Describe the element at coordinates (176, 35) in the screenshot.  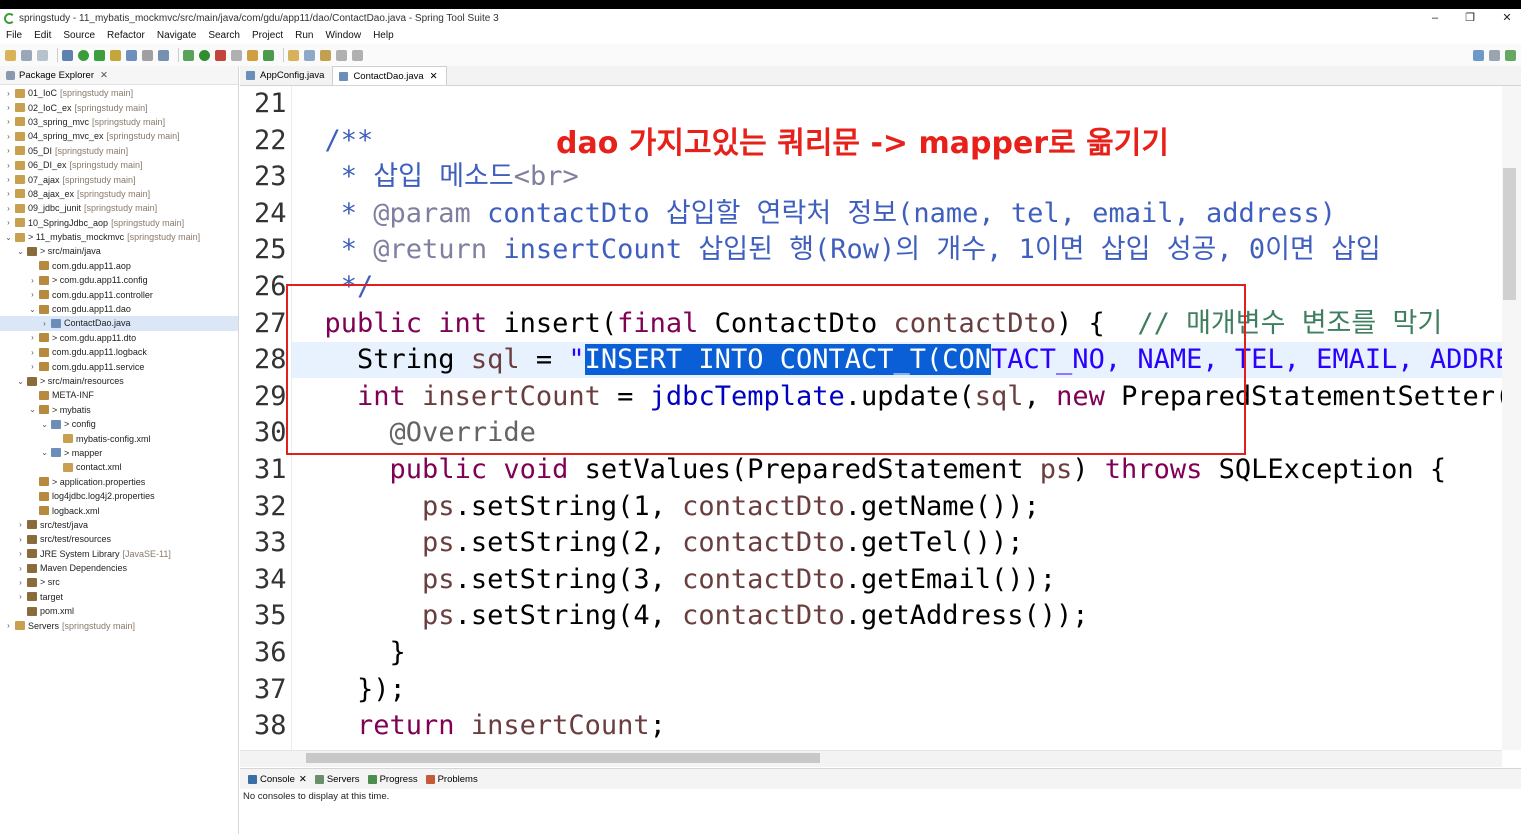
I see `menu-navigate: Navigate` at that location.